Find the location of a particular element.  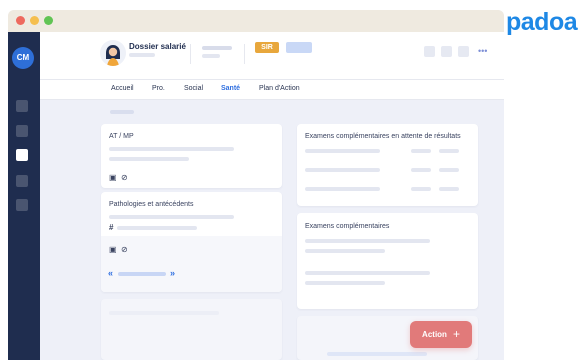

action-button: Action + is located at coordinates (441, 334).